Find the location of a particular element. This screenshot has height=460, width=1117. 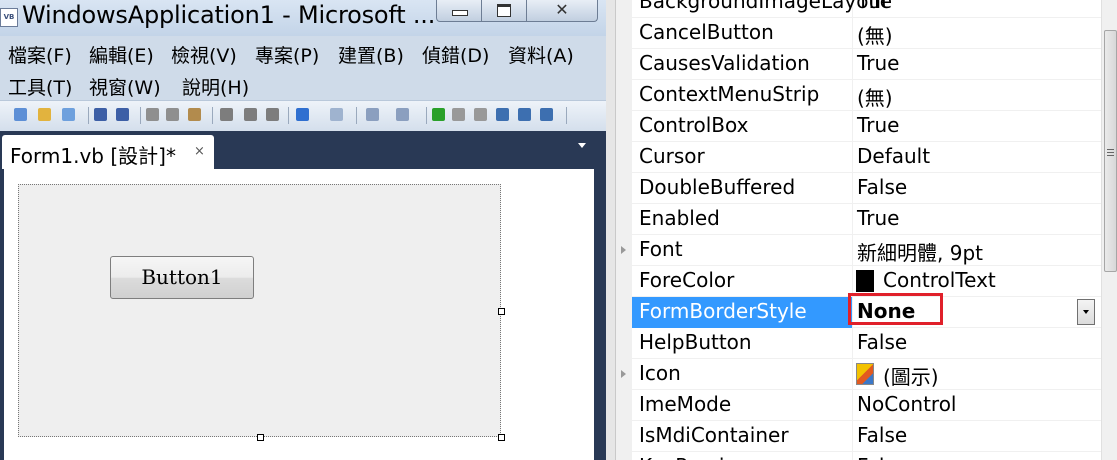

property-row-icon: Icon (圖示) is located at coordinates (858, 374).